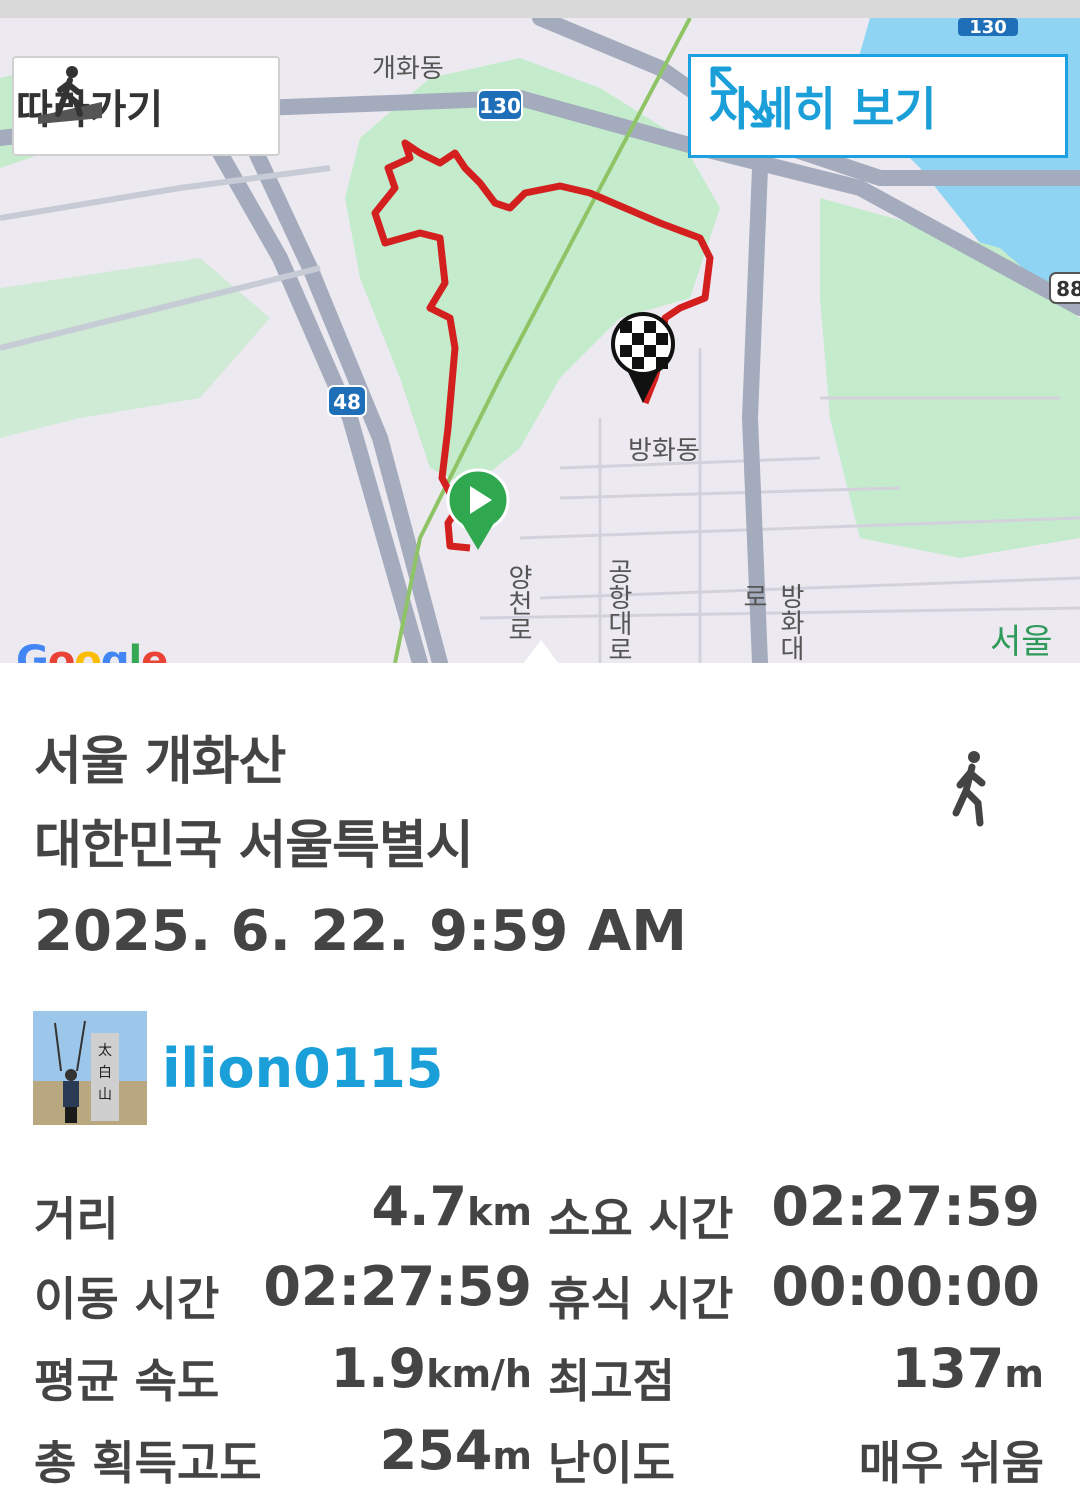  I want to click on map-pointer, so click(541, 652).